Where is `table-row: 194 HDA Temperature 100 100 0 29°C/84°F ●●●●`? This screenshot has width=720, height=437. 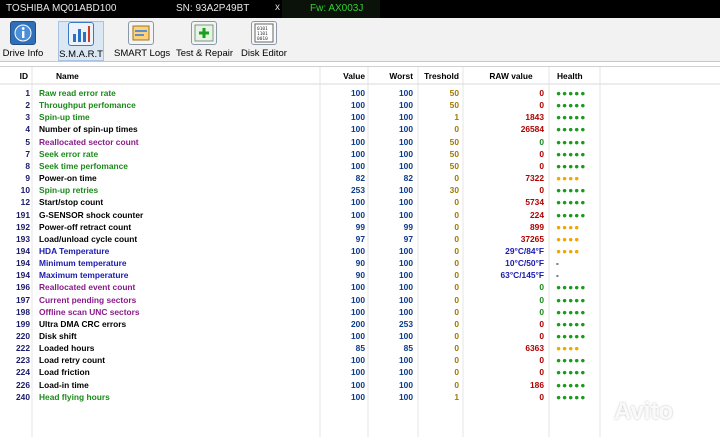
table-row: 194 HDA Temperature 100 100 0 29°C/84°F ●●●● is located at coordinates (360, 251).